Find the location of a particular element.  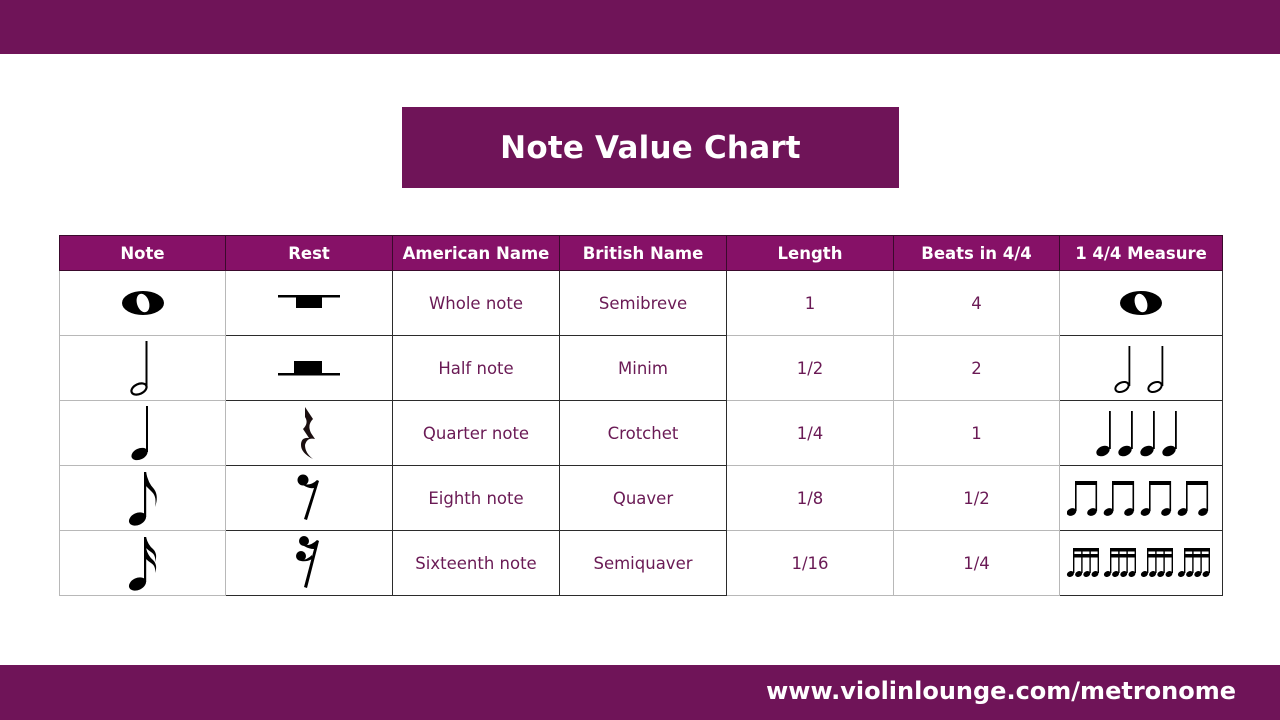

length-cell: 1/16 is located at coordinates (810, 563).